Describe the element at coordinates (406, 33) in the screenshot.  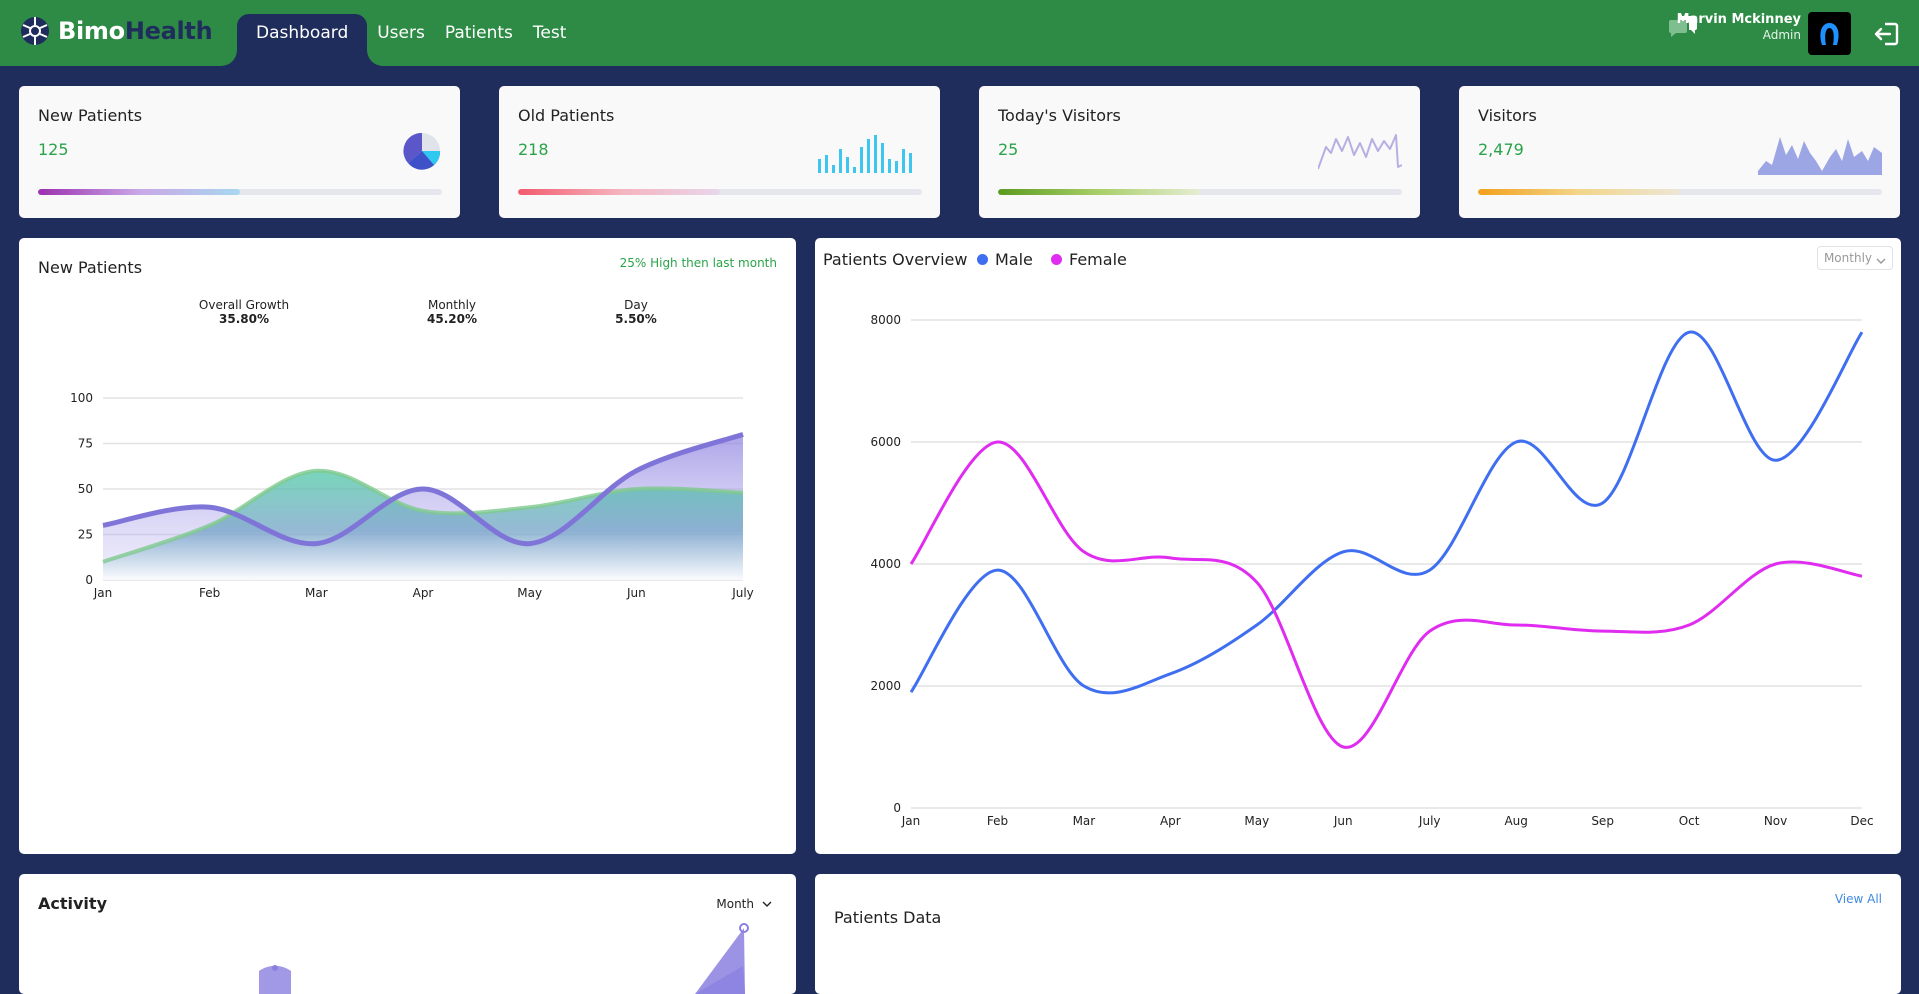
I see `main-nav: Dashboard Users Patients Test` at that location.